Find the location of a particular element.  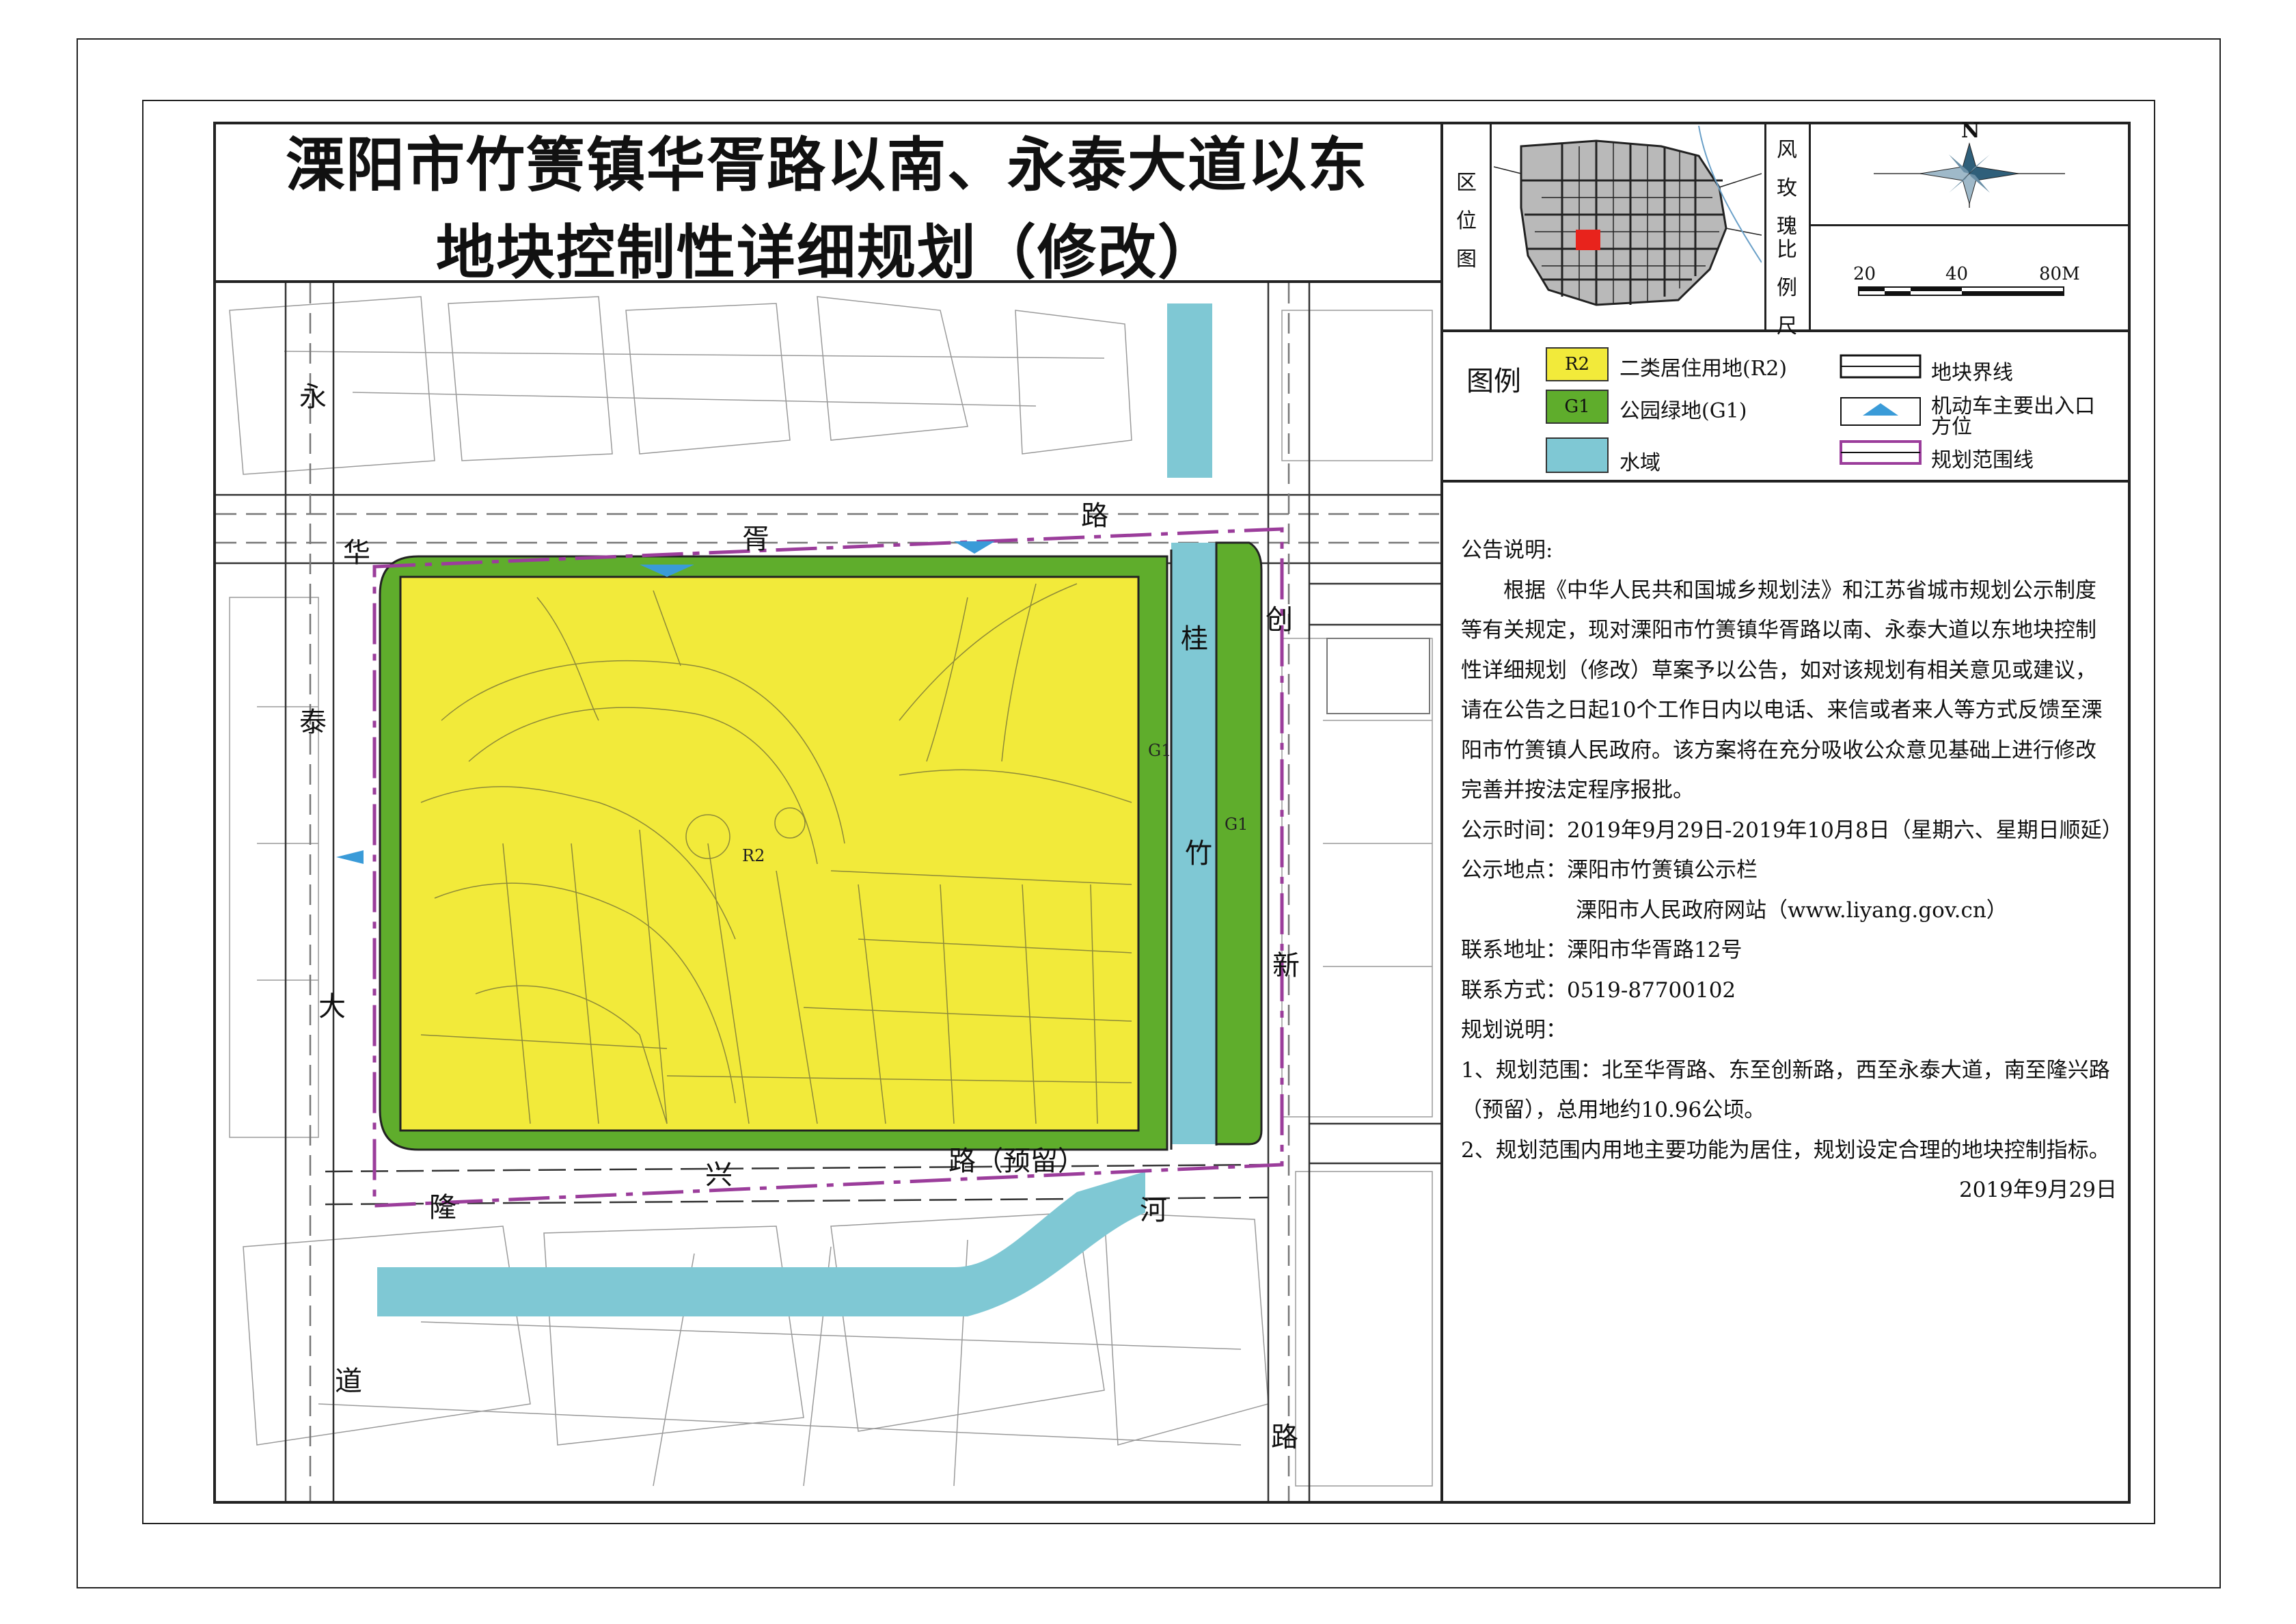

scale-label: 比例尺 is located at coordinates (1787, 288).